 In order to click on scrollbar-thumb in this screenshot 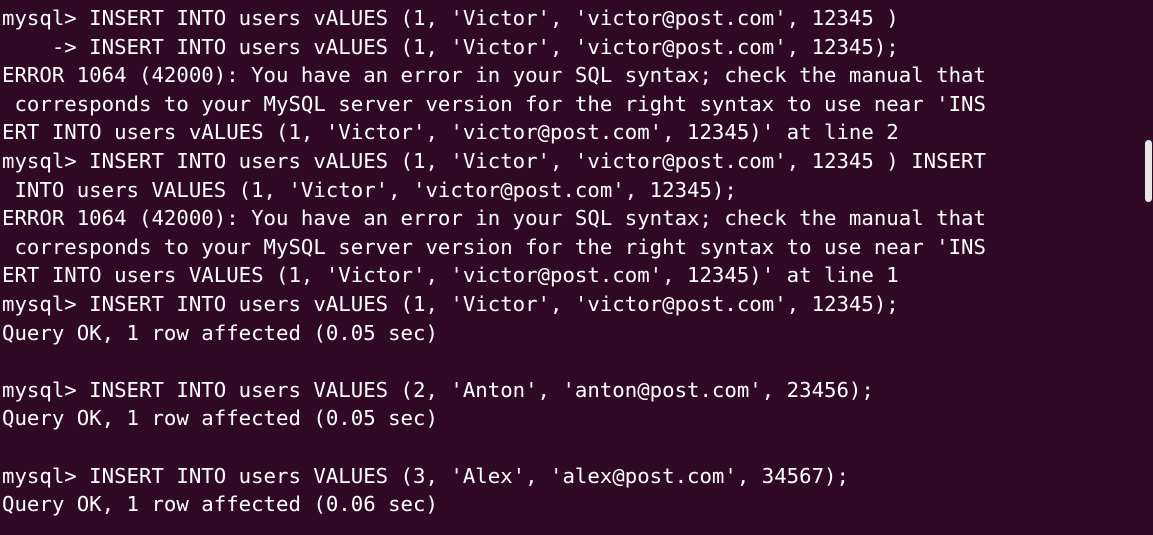, I will do `click(1148, 171)`.